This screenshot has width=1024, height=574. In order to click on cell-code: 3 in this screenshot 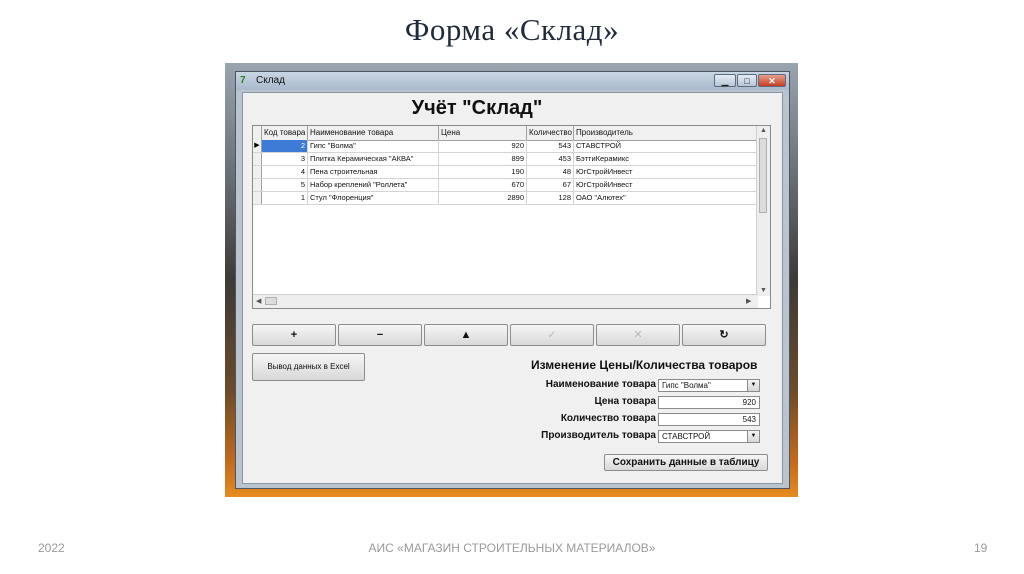, I will do `click(285, 159)`.